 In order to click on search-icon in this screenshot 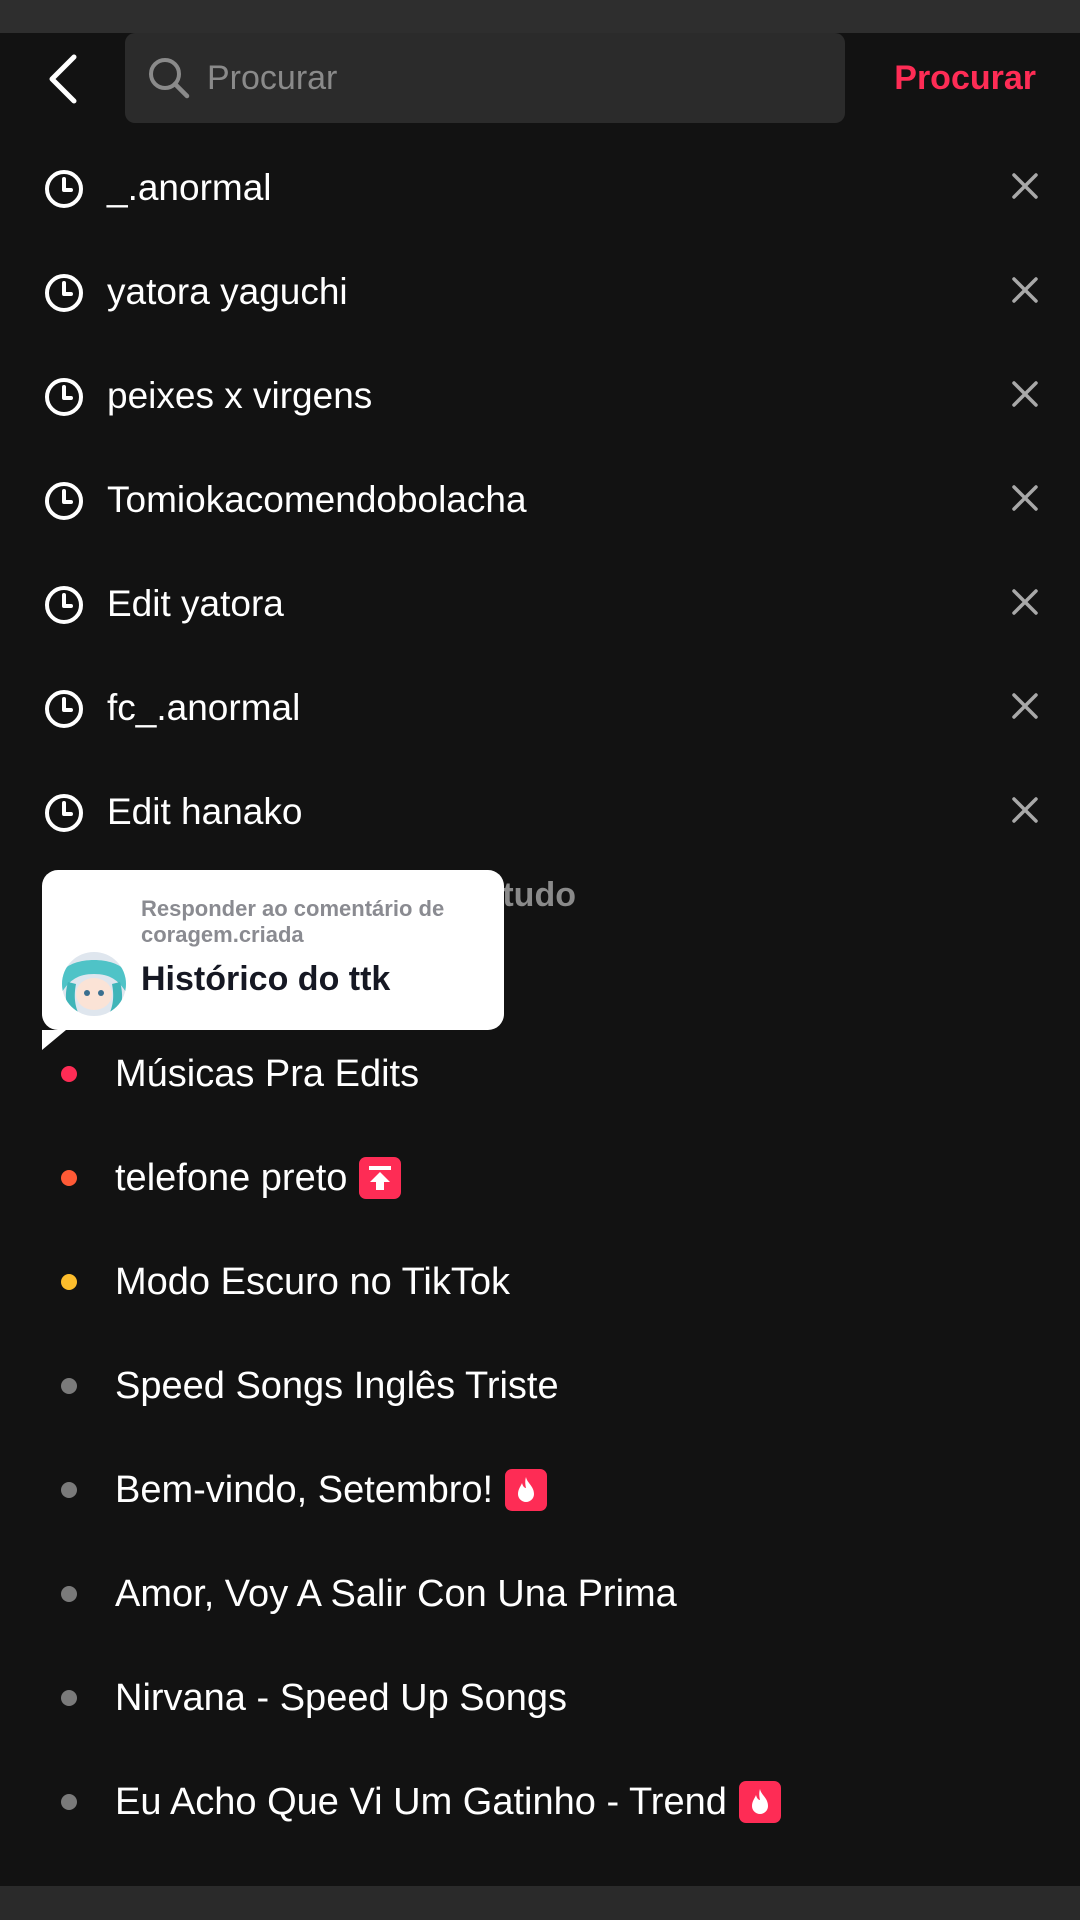, I will do `click(169, 78)`.